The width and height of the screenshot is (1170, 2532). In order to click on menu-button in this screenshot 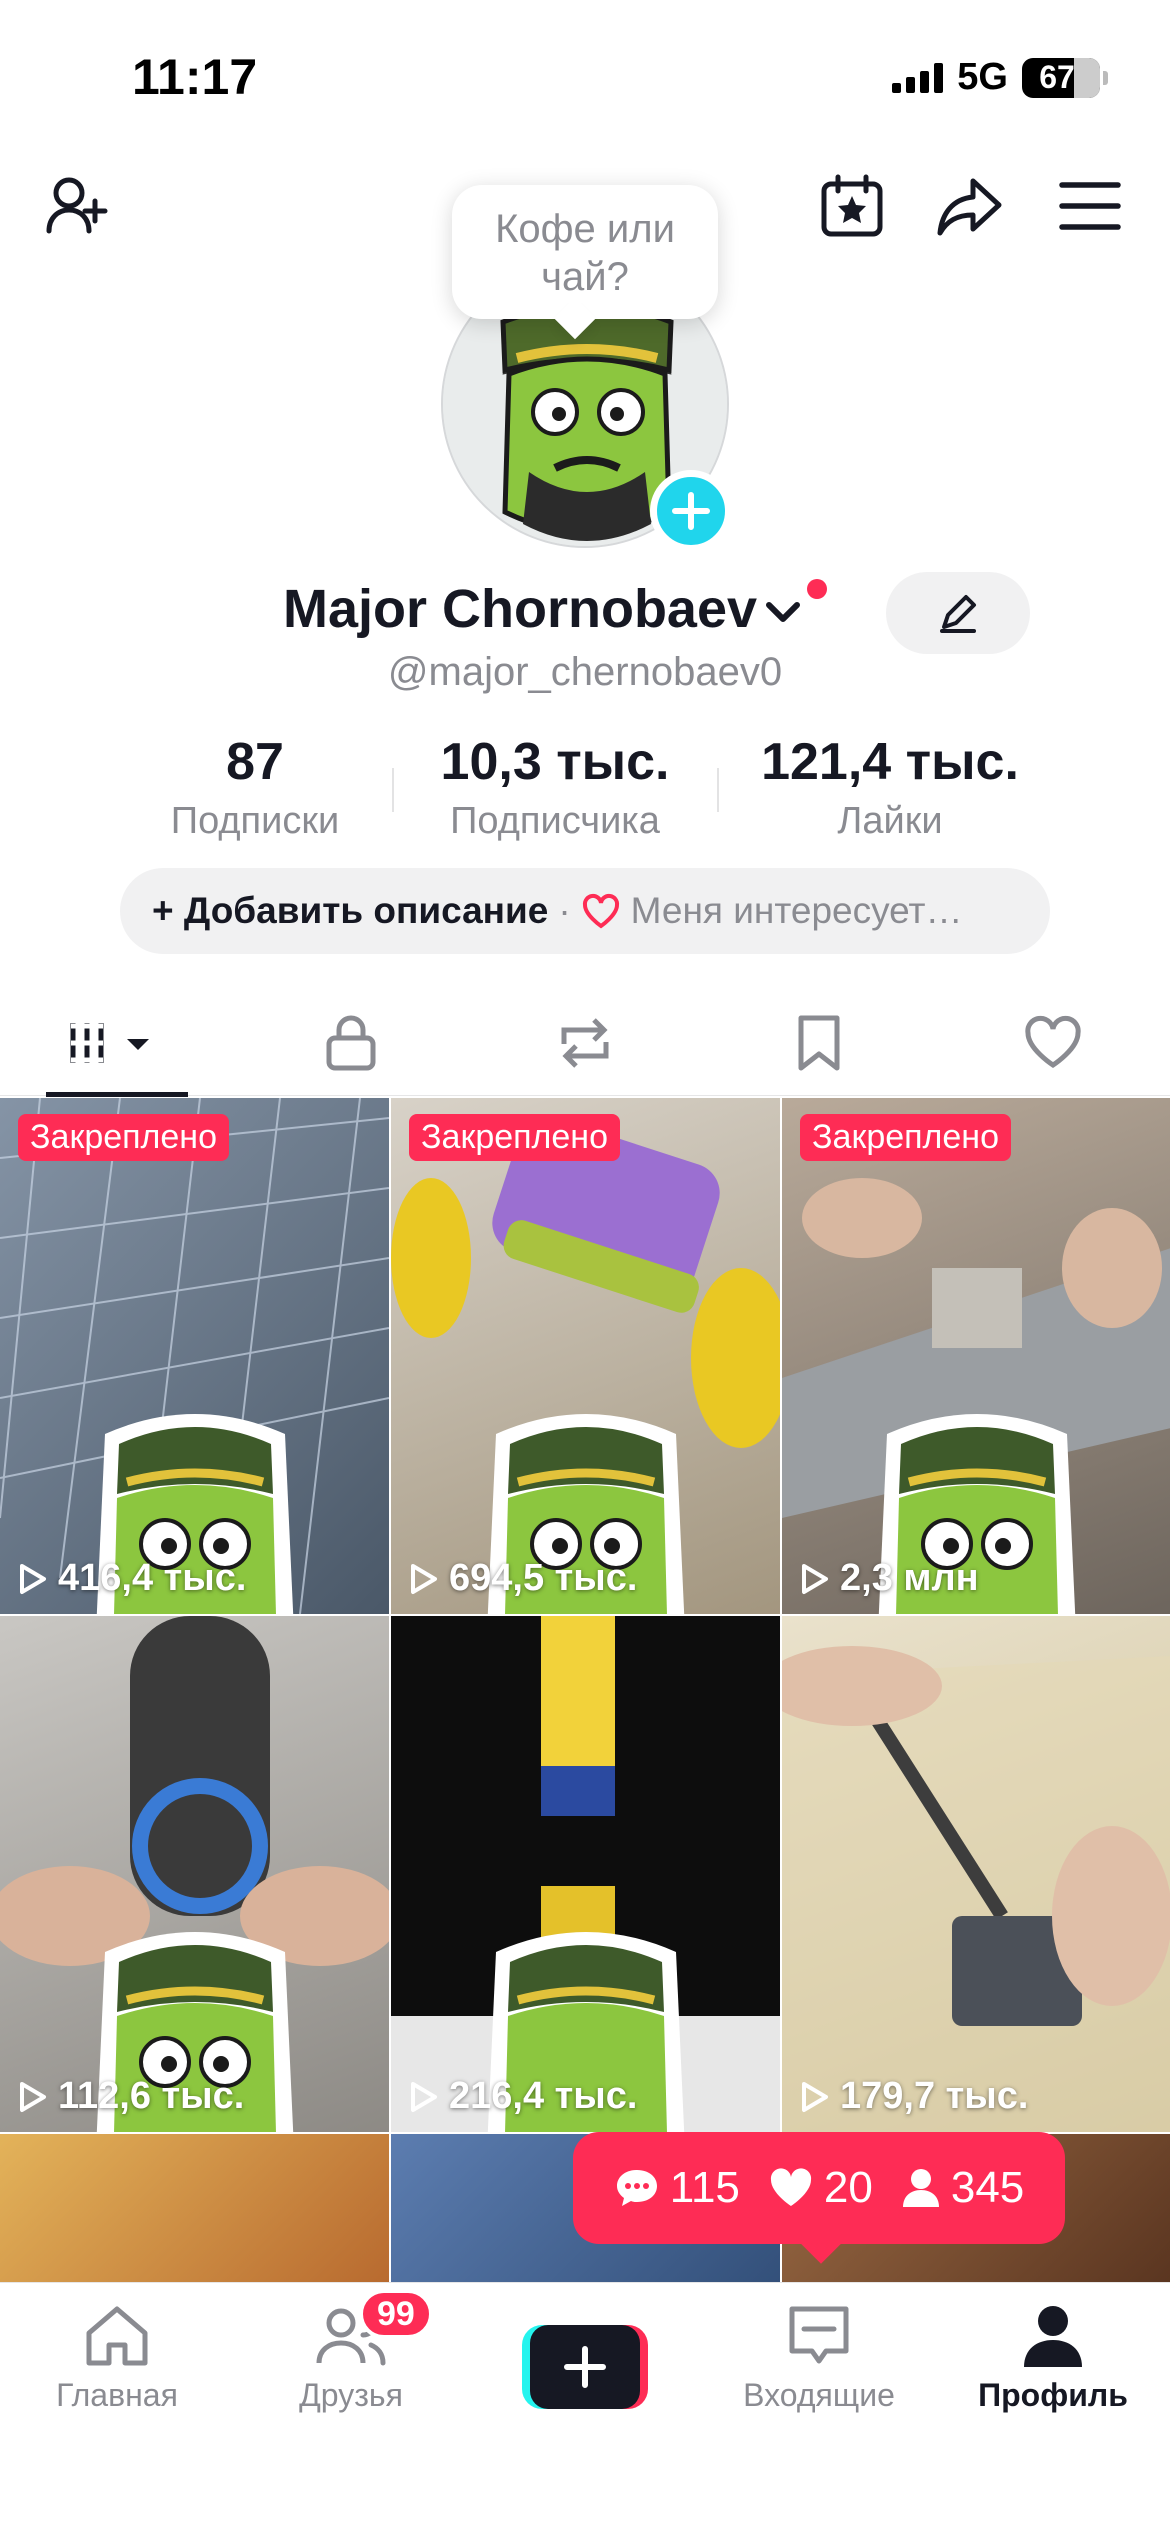, I will do `click(1090, 206)`.